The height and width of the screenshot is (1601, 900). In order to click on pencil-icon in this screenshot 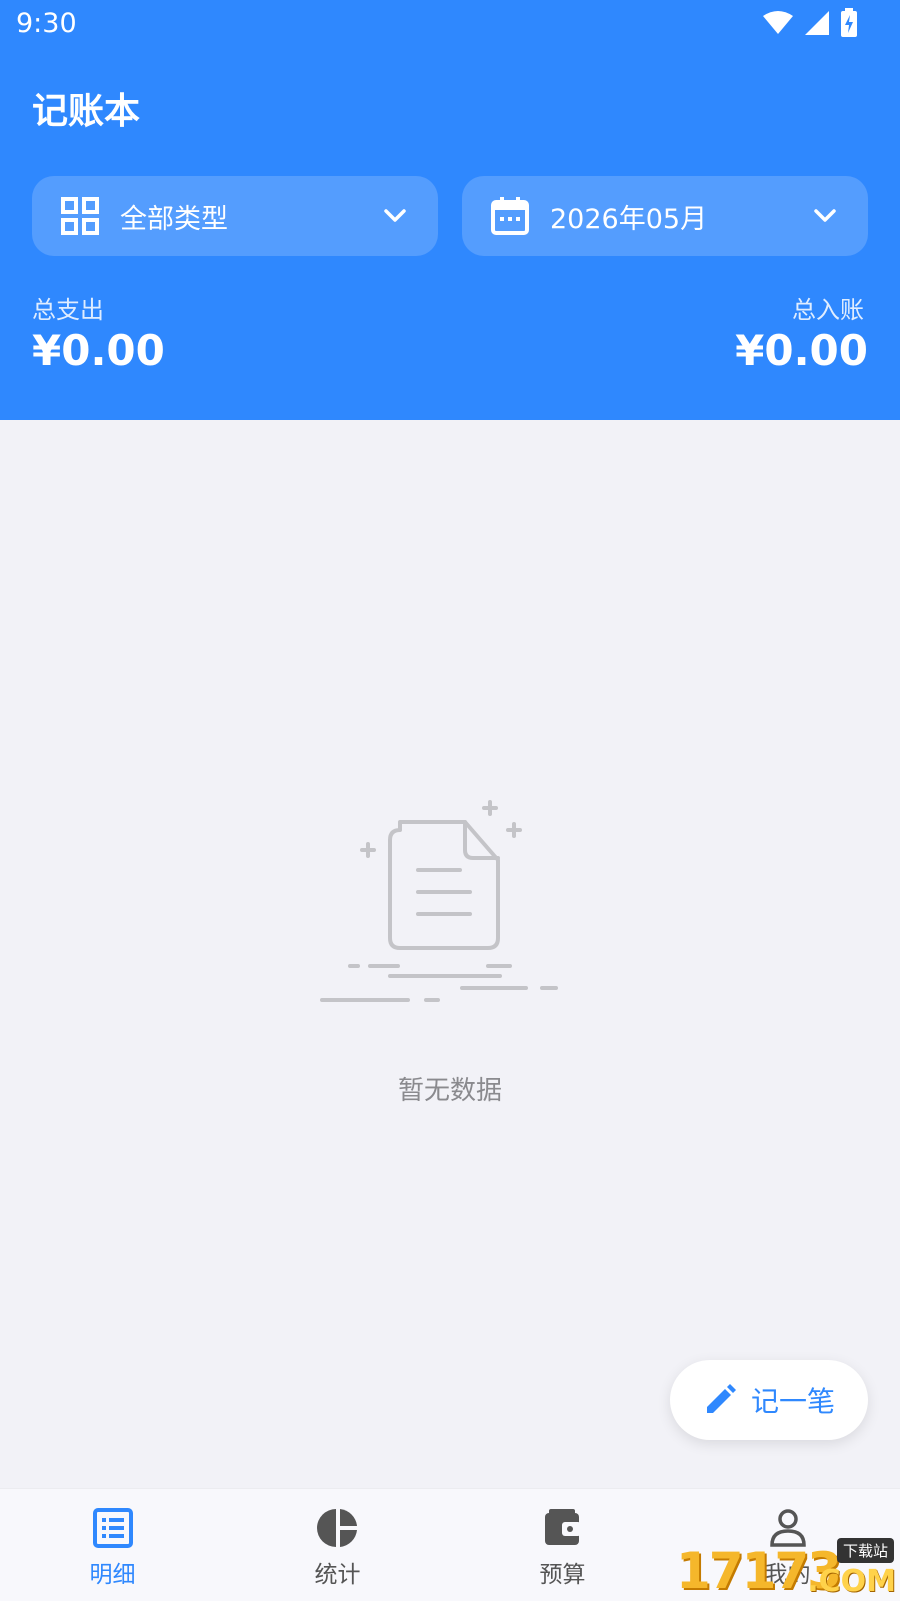, I will do `click(720, 1400)`.